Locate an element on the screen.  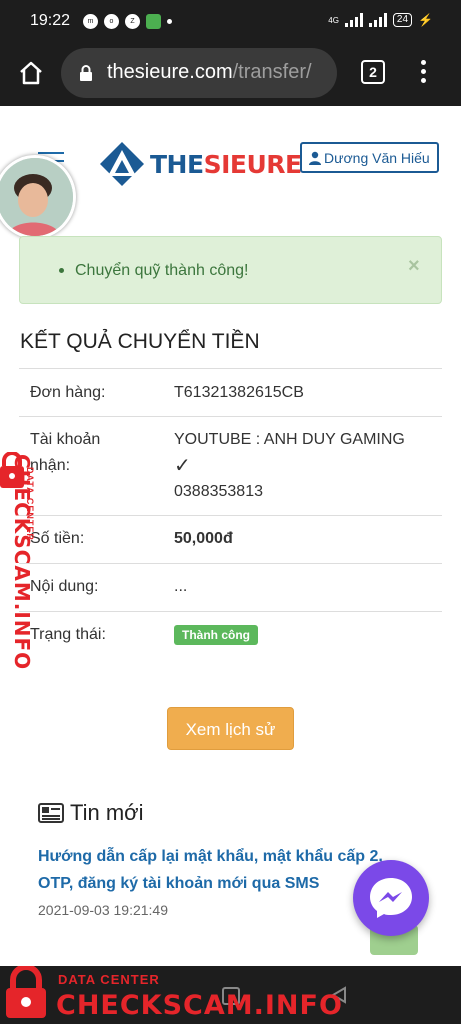
more-notifications-icon is located at coordinates (169, 21).